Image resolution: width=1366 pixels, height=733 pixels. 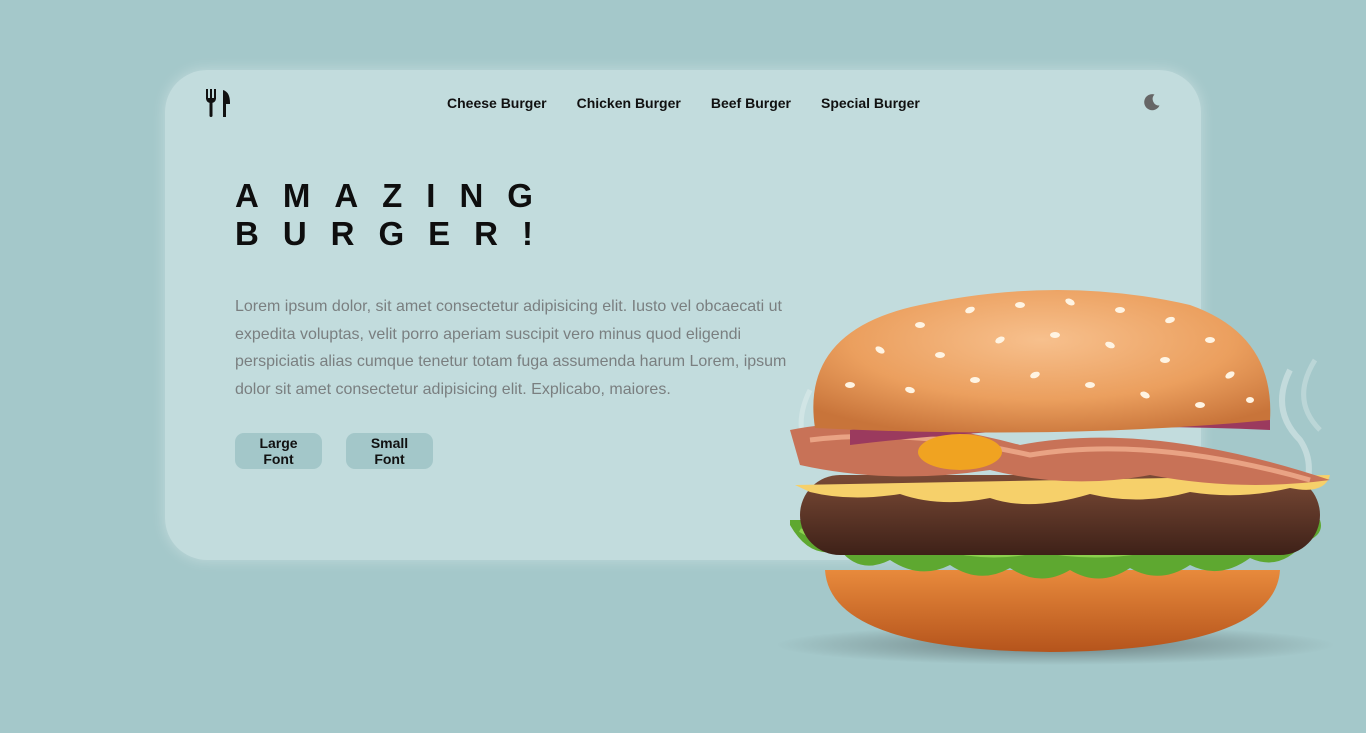 I want to click on hero-title-line-1: AMAZING, so click(x=396, y=195).